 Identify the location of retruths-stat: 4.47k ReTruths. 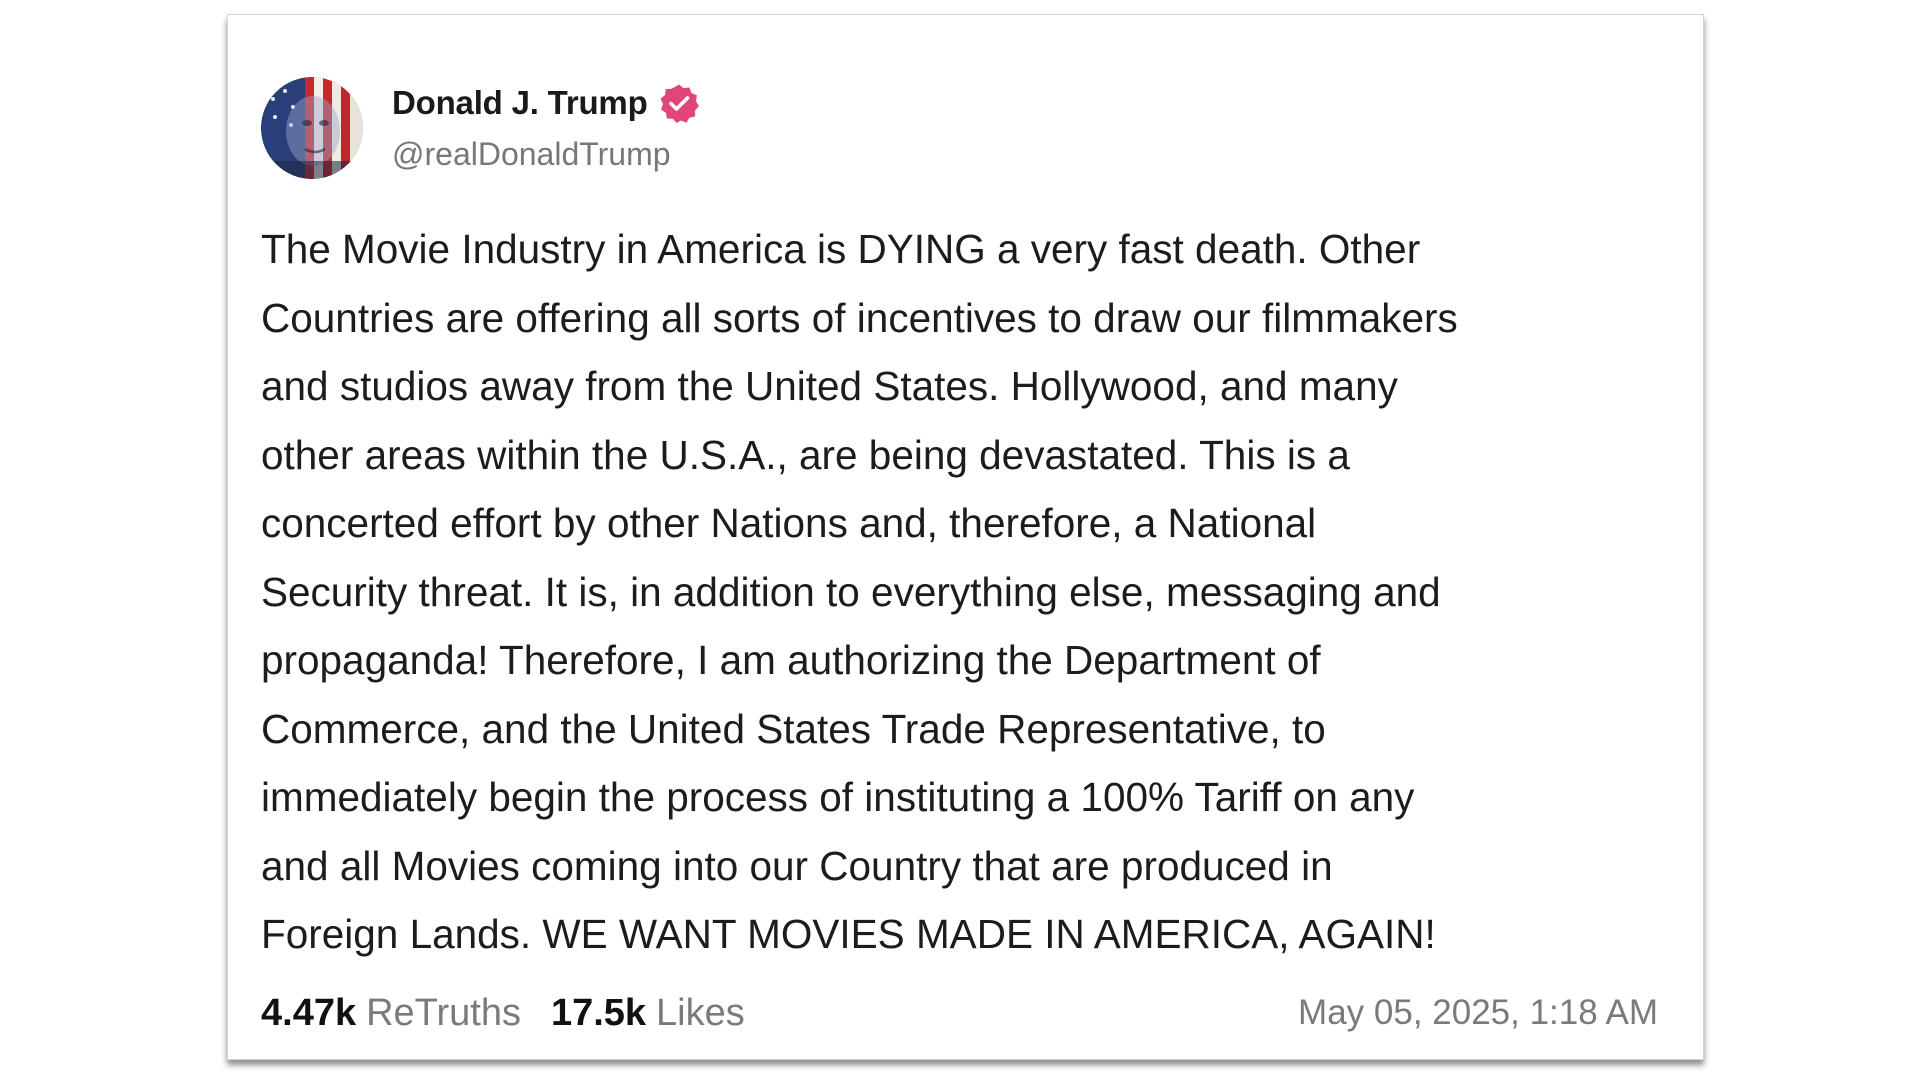
(391, 1013).